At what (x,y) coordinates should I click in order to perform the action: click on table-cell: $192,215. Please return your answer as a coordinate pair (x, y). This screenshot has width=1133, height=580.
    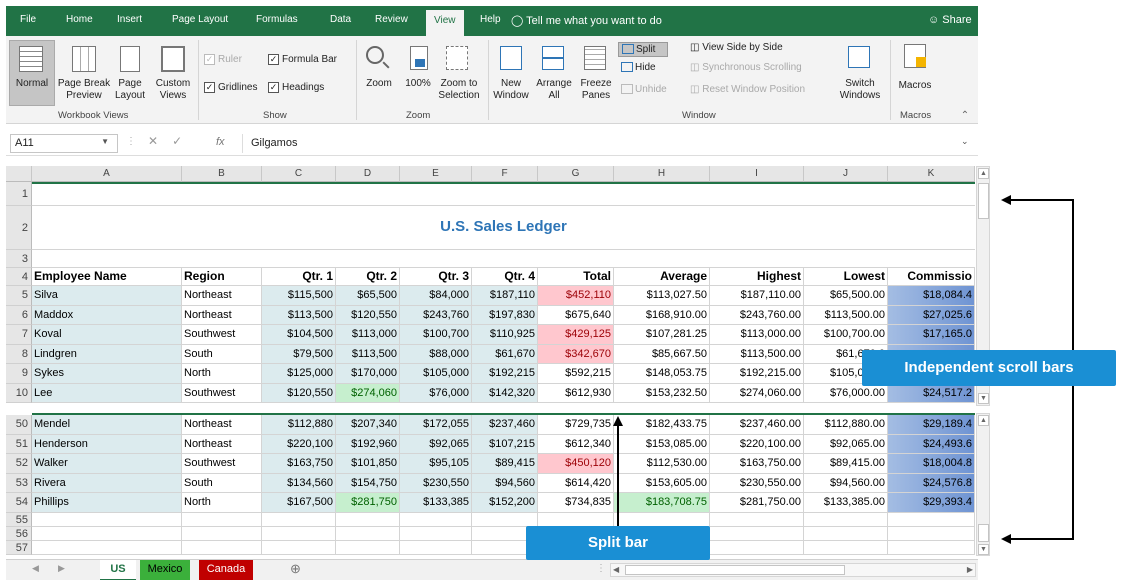
    Looking at the image, I should click on (505, 374).